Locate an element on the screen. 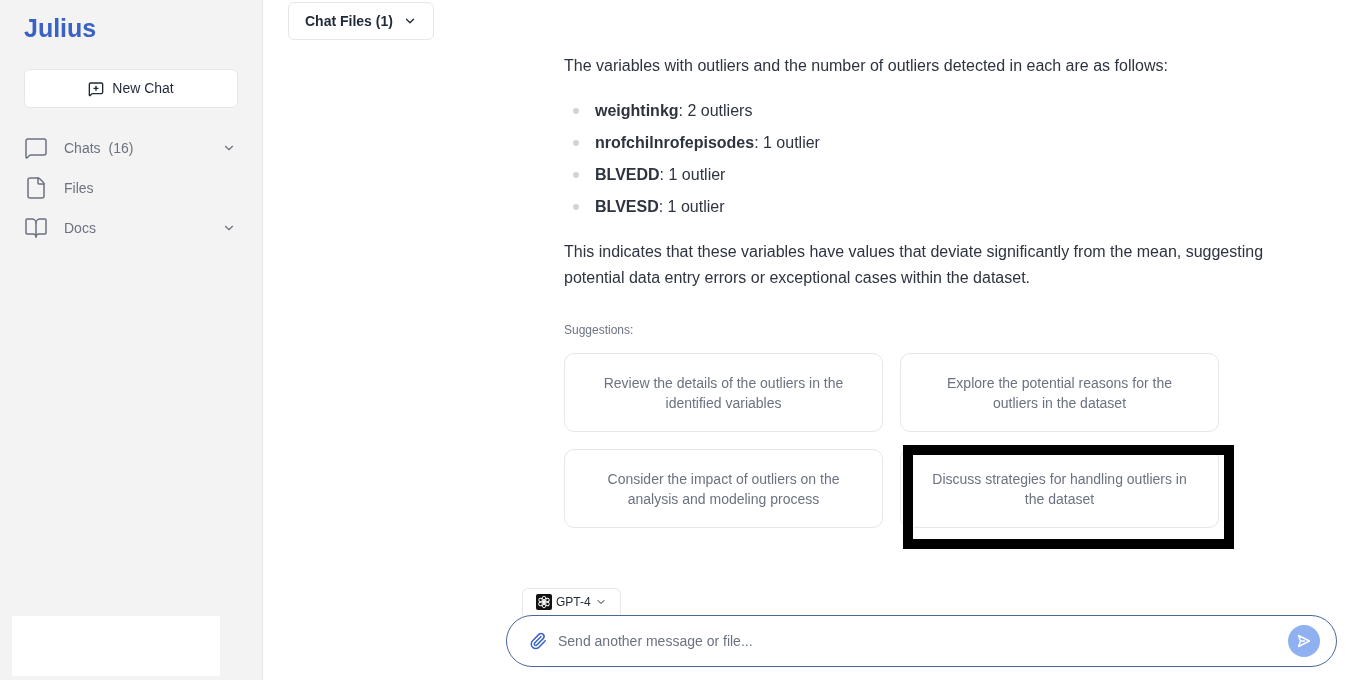 The width and height of the screenshot is (1346, 680). attach-button is located at coordinates (538, 641).